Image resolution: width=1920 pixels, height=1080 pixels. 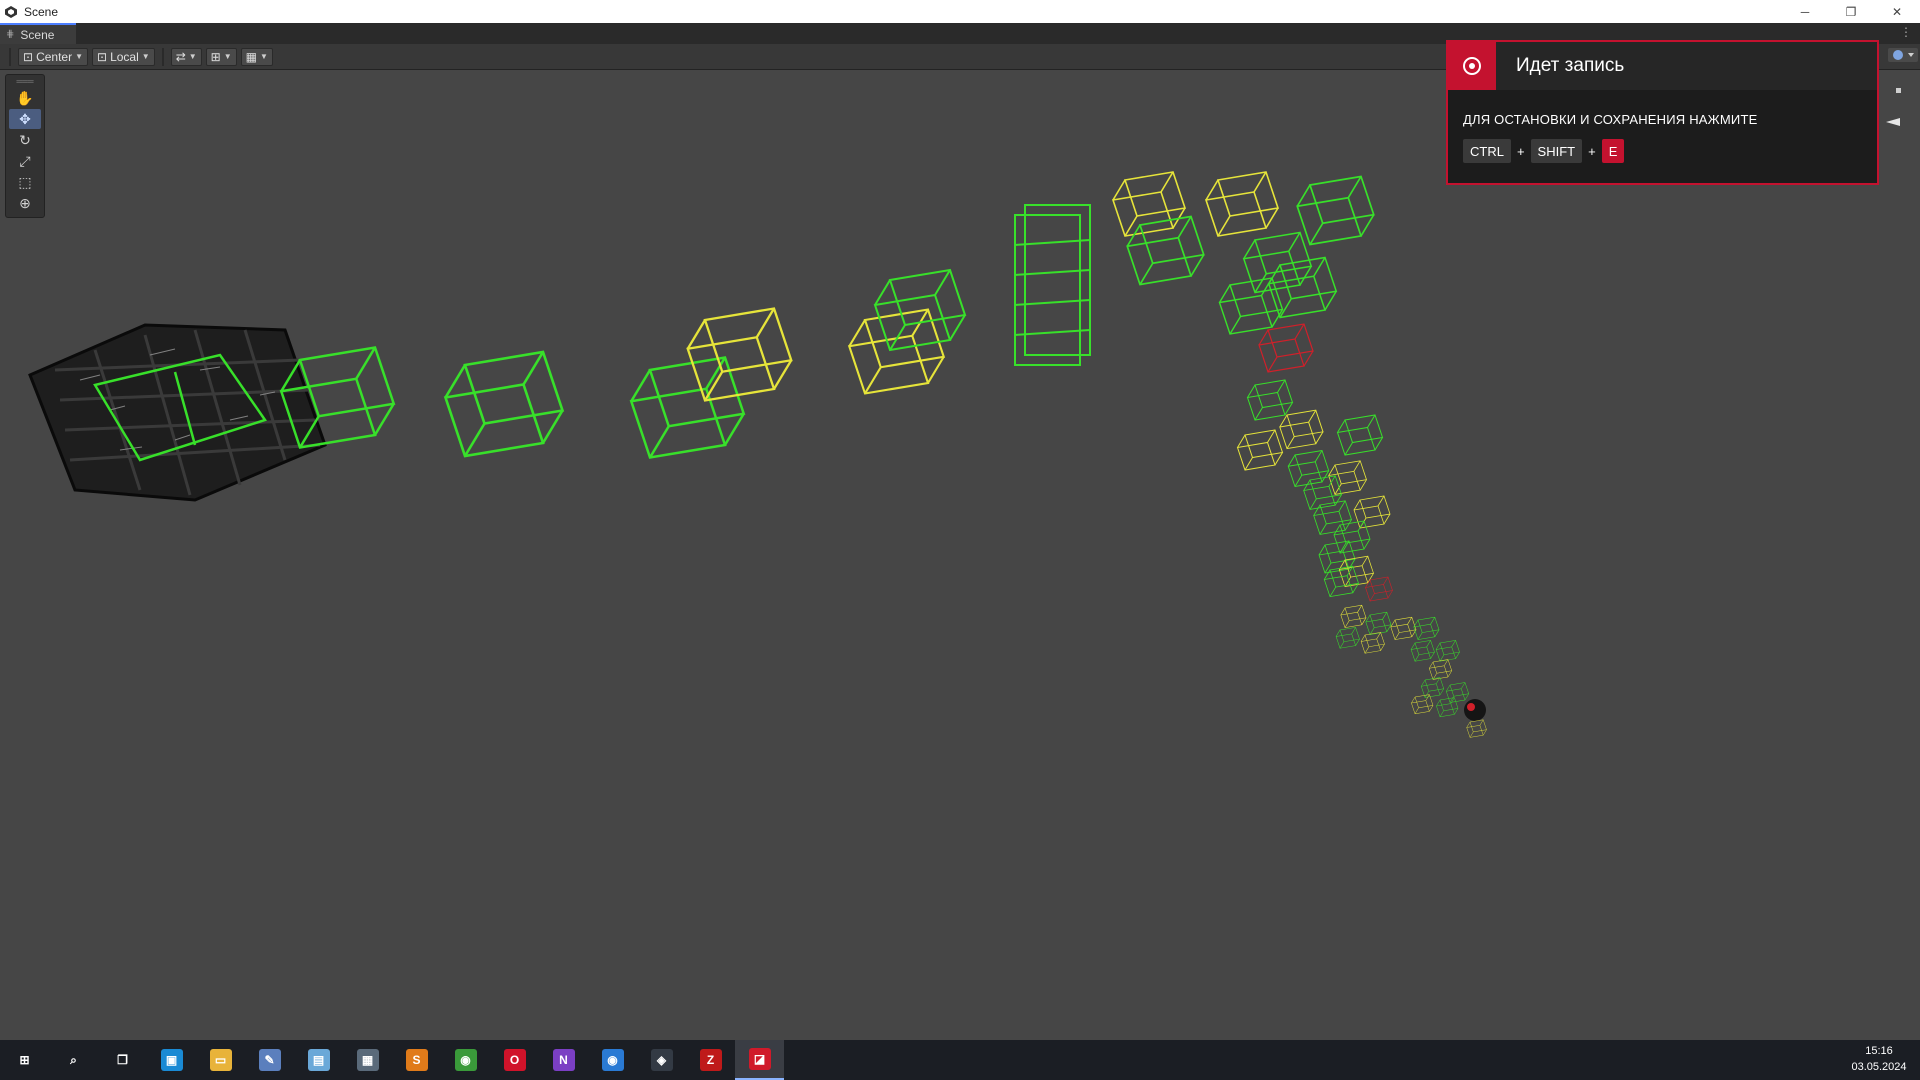 I want to click on taskbar-sublime-text-button: S, so click(x=416, y=1060).